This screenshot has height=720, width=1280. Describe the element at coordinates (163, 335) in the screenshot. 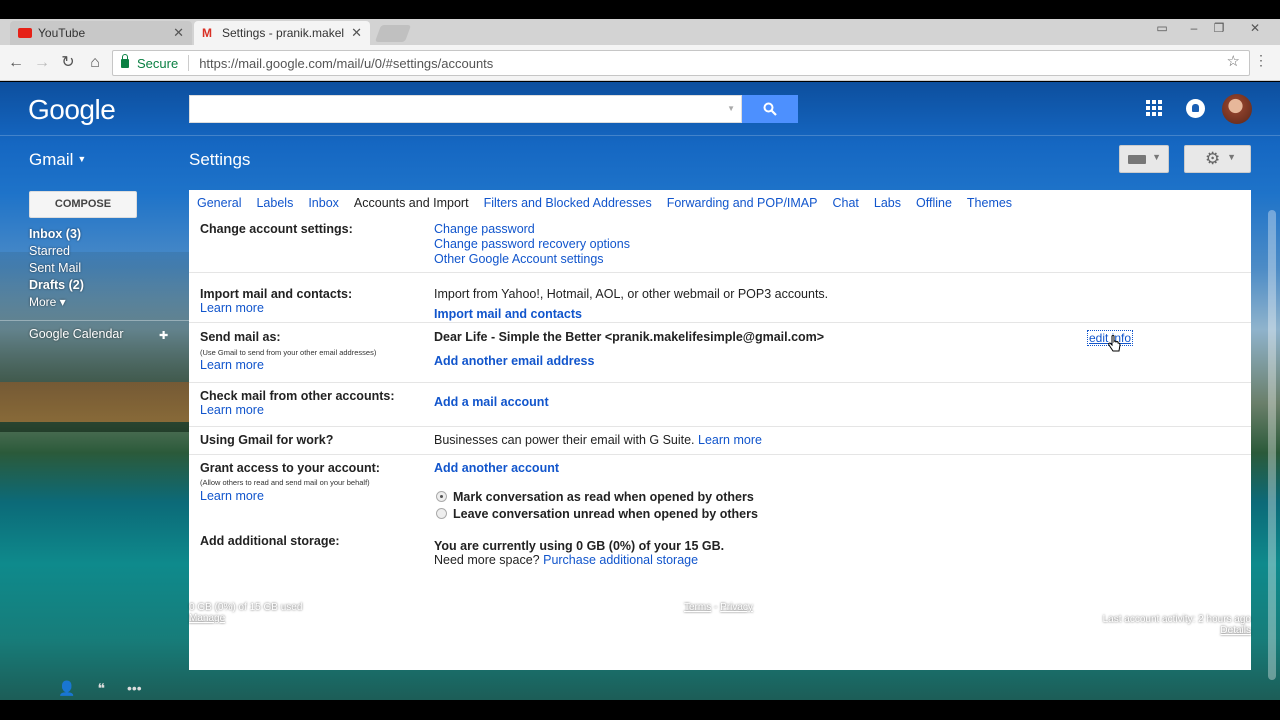

I see `add-icon: ✚` at that location.